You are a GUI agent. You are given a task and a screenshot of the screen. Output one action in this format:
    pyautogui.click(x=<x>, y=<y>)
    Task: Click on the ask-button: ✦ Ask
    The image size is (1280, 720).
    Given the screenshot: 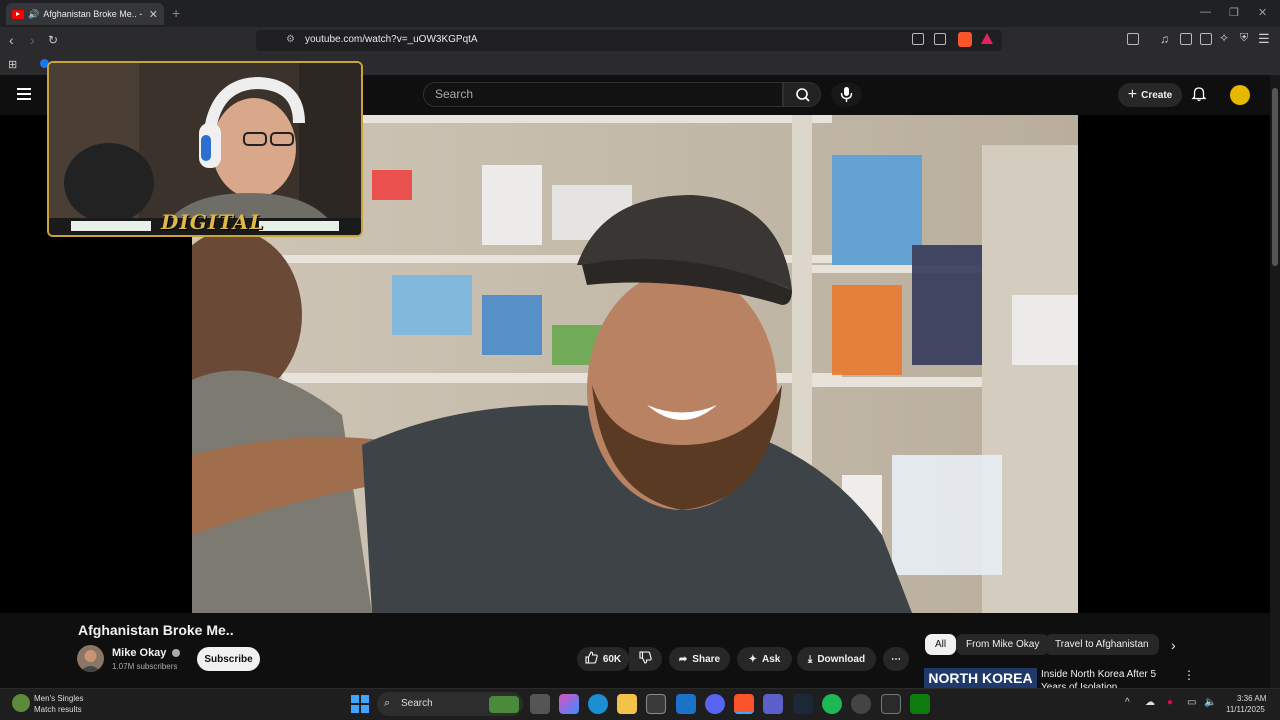 What is the action you would take?
    pyautogui.click(x=764, y=659)
    